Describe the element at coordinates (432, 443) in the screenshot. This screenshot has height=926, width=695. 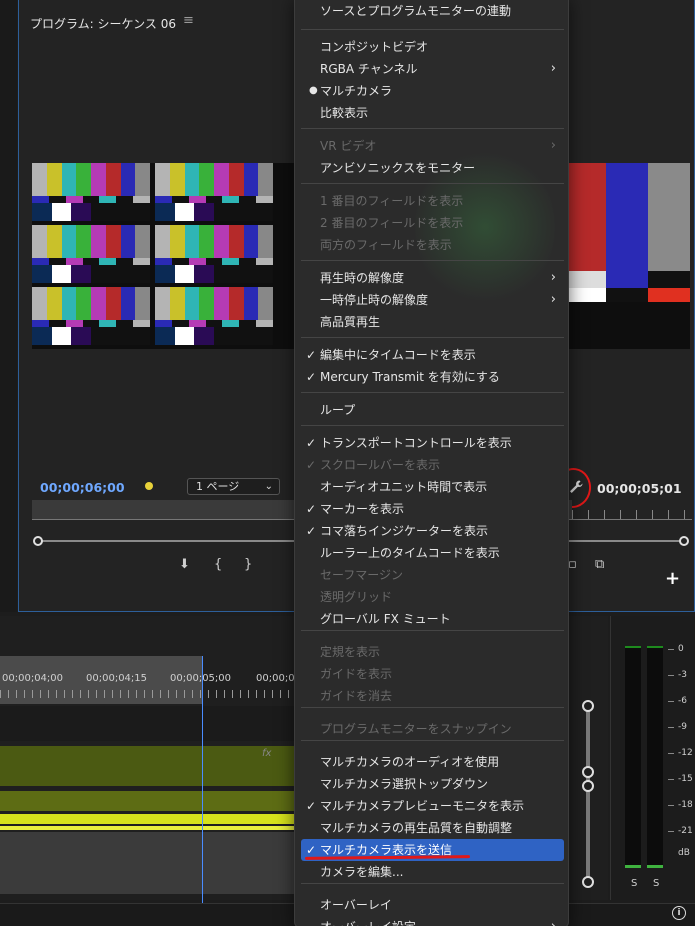
I see `menu-item: ✓ トランスポートコントロールを表示` at that location.